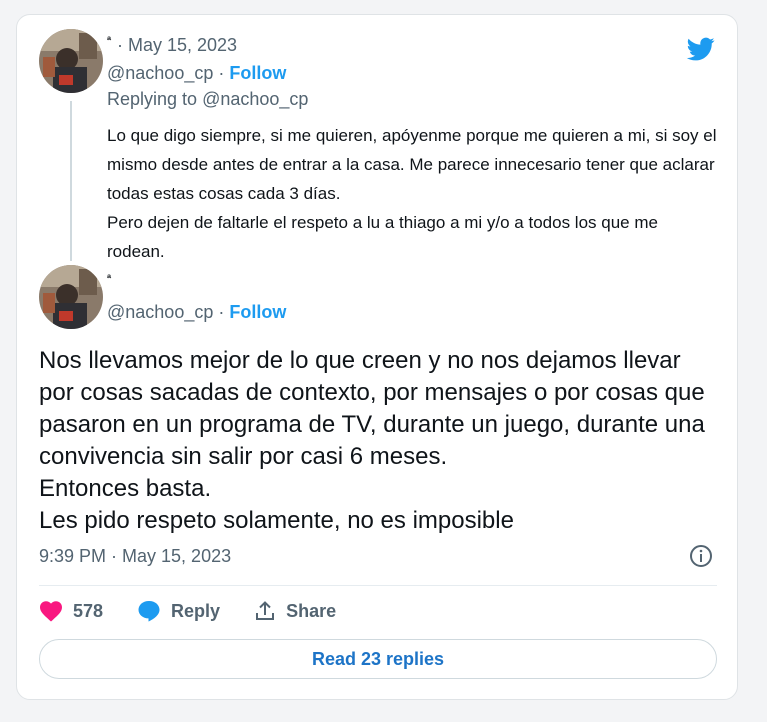 The image size is (767, 722). I want to click on reply-label: Reply, so click(196, 610).